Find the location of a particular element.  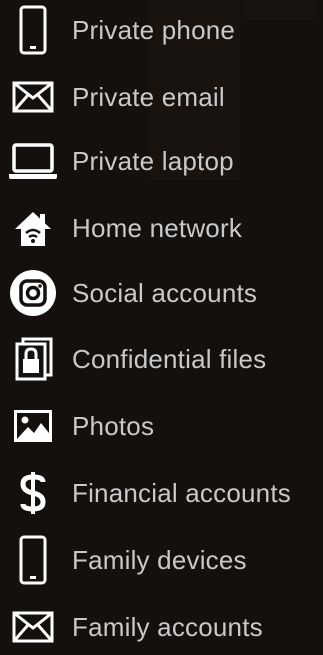

list-item-photos: Photos is located at coordinates (161, 426).